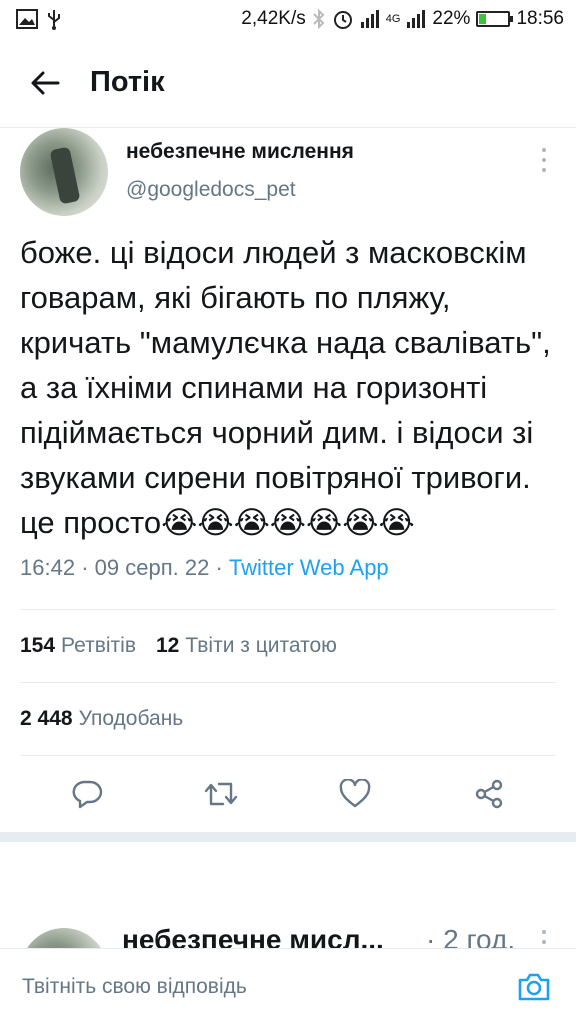 The height and width of the screenshot is (1024, 576). What do you see at coordinates (240, 152) in the screenshot?
I see `display-name: небезпечне мислення` at bounding box center [240, 152].